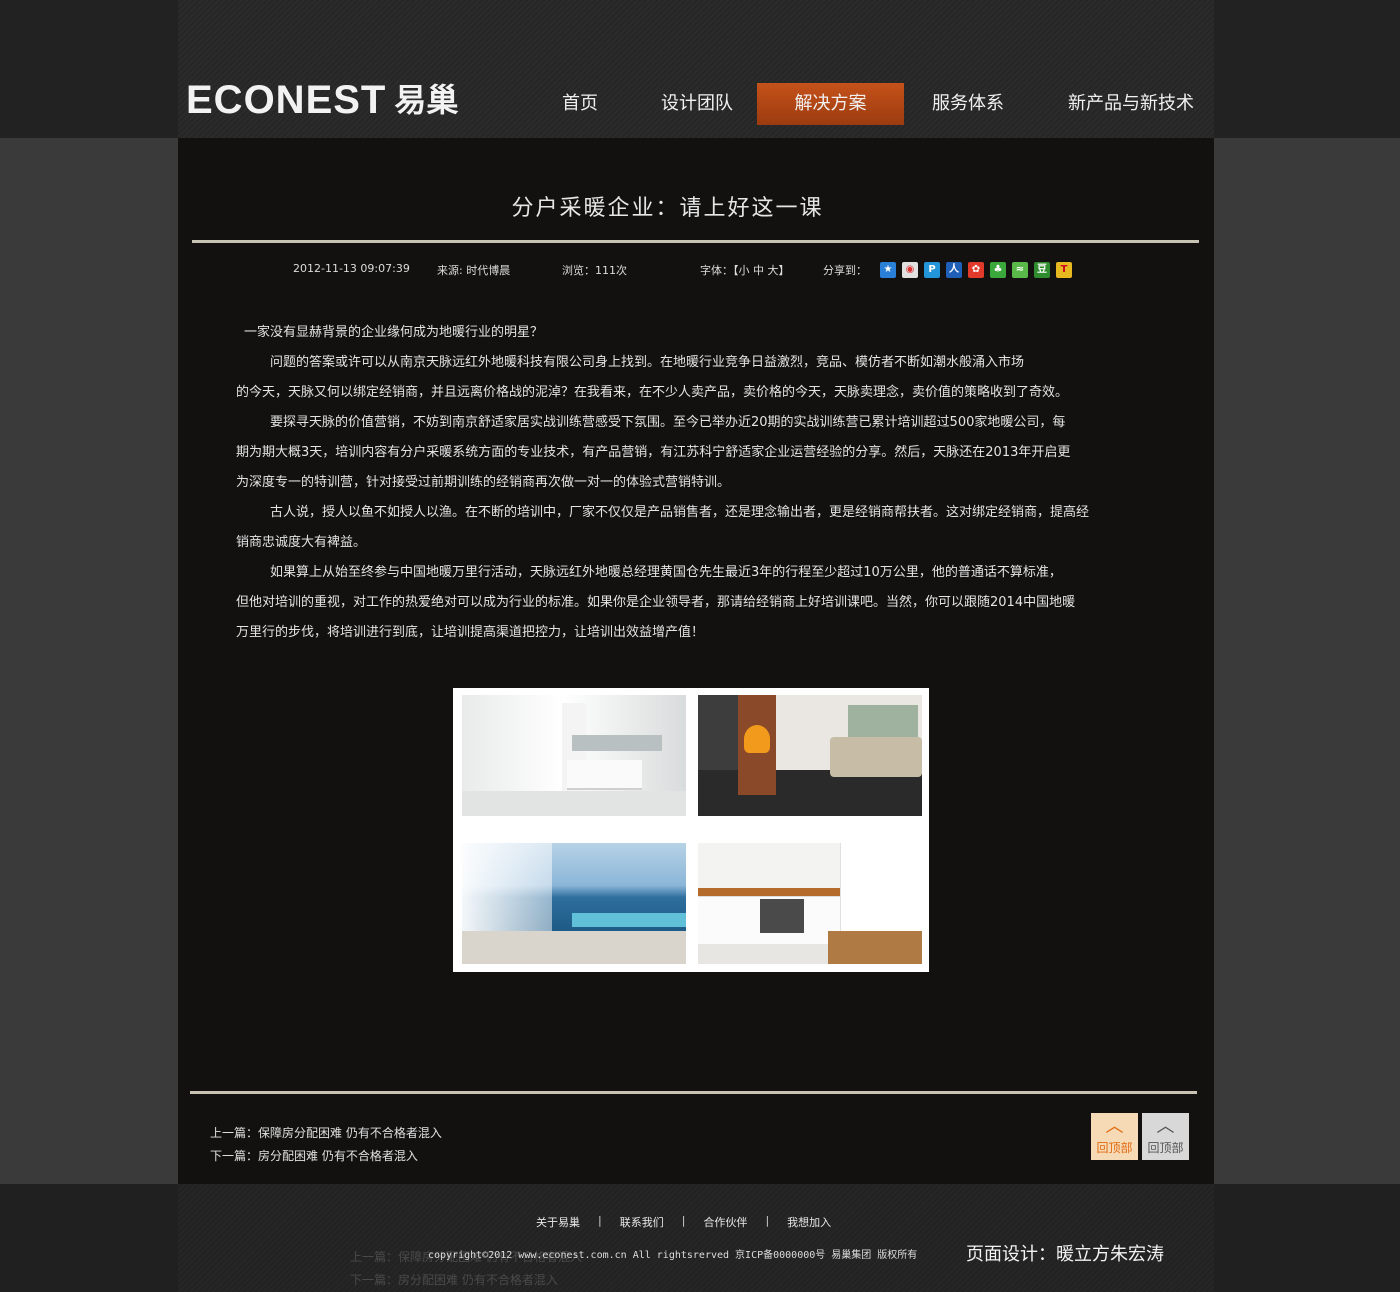 Image resolution: width=1400 pixels, height=1292 pixels. What do you see at coordinates (697, 104) in the screenshot?
I see `nav-item-design-team: 设计团队` at bounding box center [697, 104].